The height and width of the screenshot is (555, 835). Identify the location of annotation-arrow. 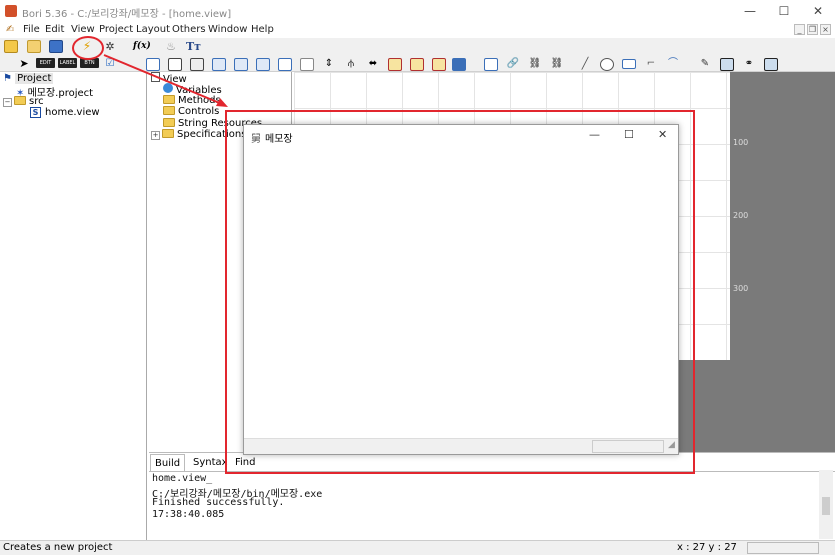
(165, 80).